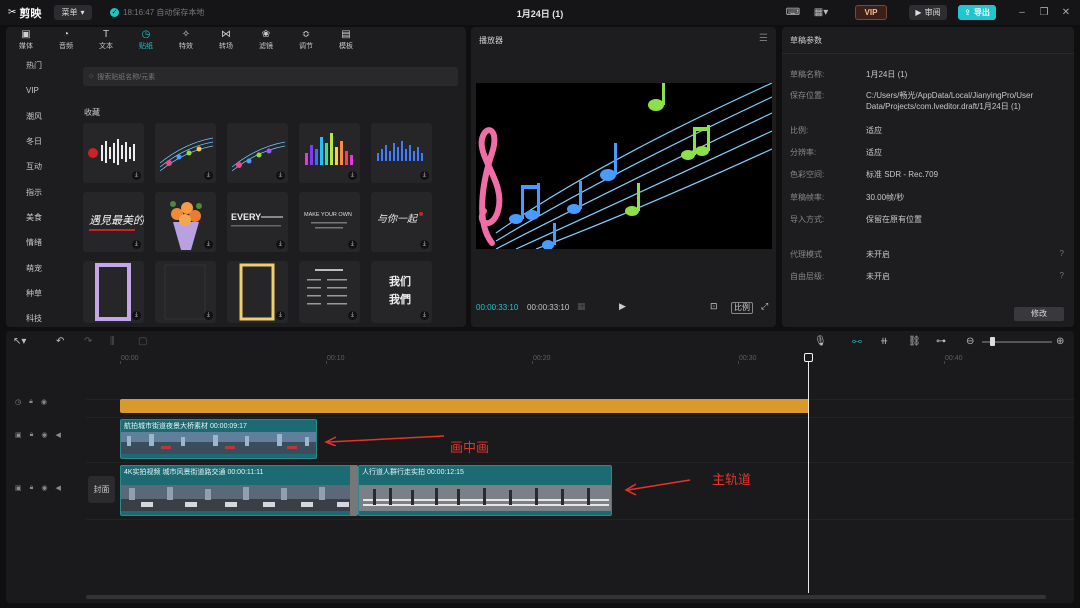 Image resolution: width=1080 pixels, height=608 pixels. Describe the element at coordinates (112, 342) in the screenshot. I see `split-icon: ⫼` at that location.